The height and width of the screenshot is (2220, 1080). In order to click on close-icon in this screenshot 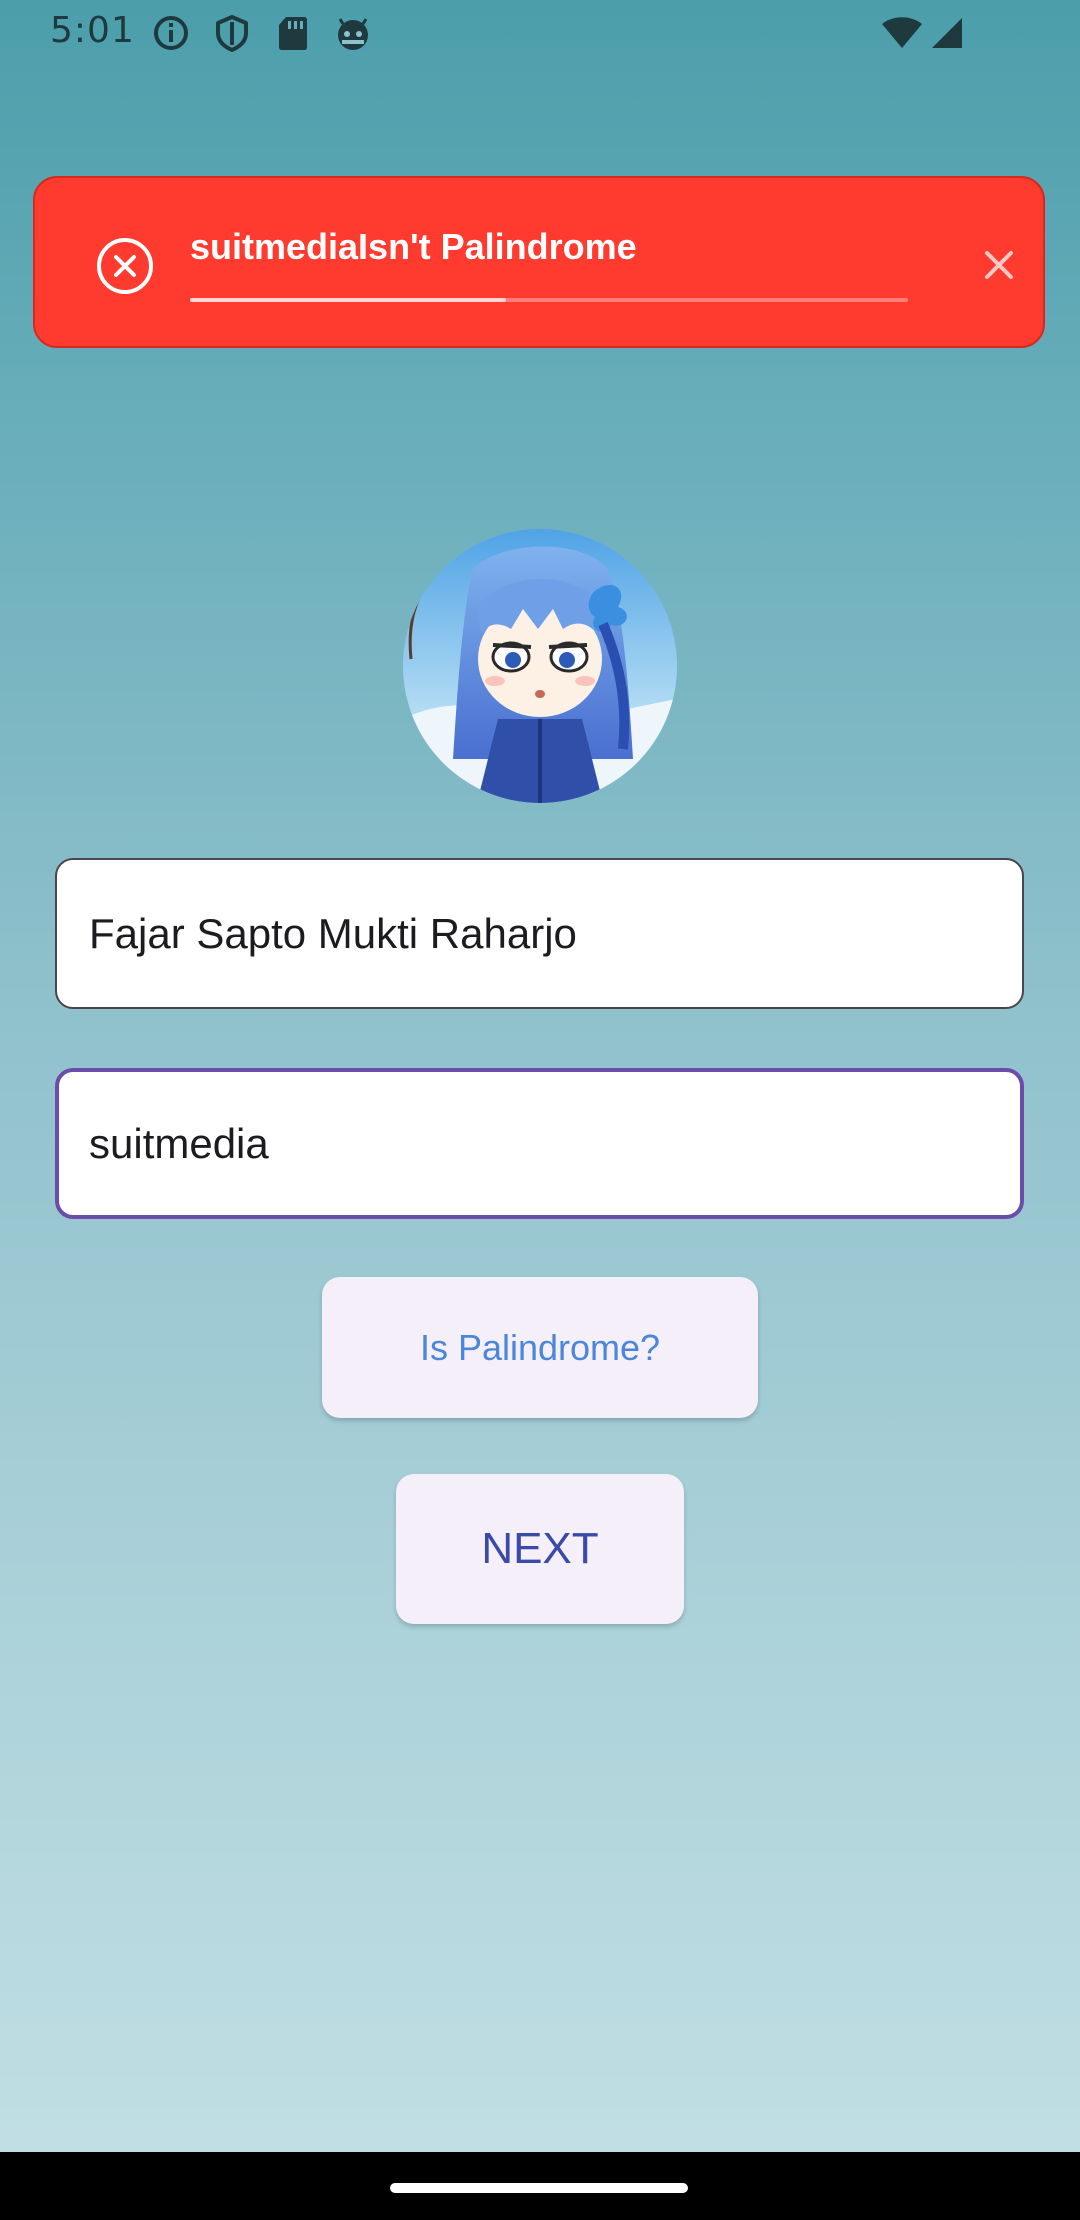, I will do `click(999, 265)`.